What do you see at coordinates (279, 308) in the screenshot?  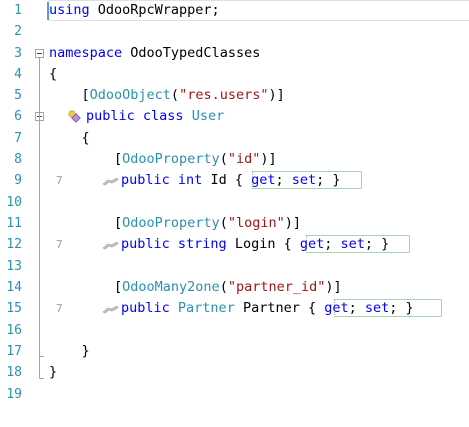 I see `code-token: Partner {` at bounding box center [279, 308].